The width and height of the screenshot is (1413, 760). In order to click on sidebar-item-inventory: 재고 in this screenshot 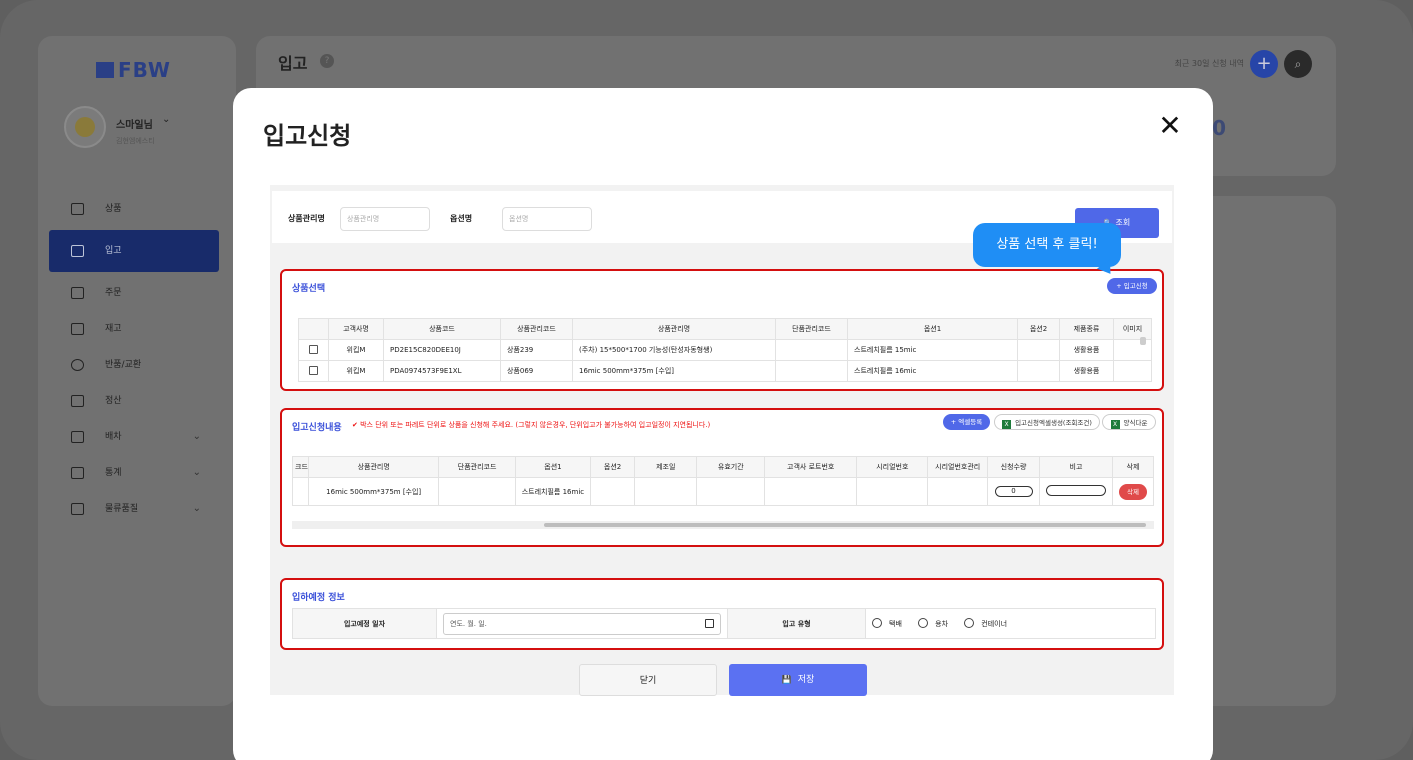, I will do `click(134, 332)`.